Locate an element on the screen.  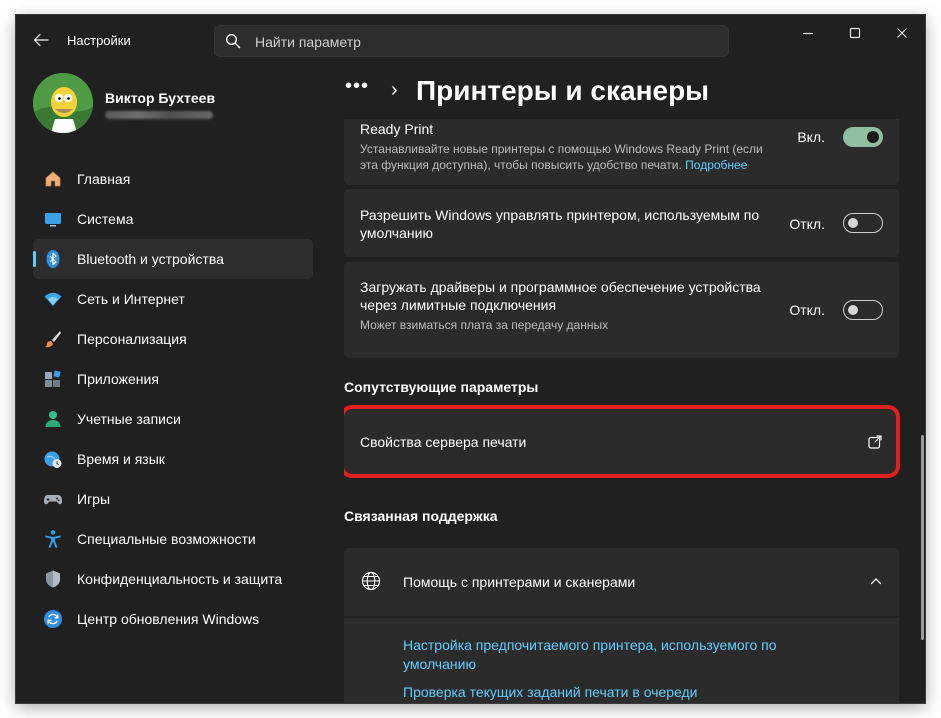
avatar is located at coordinates (63, 103).